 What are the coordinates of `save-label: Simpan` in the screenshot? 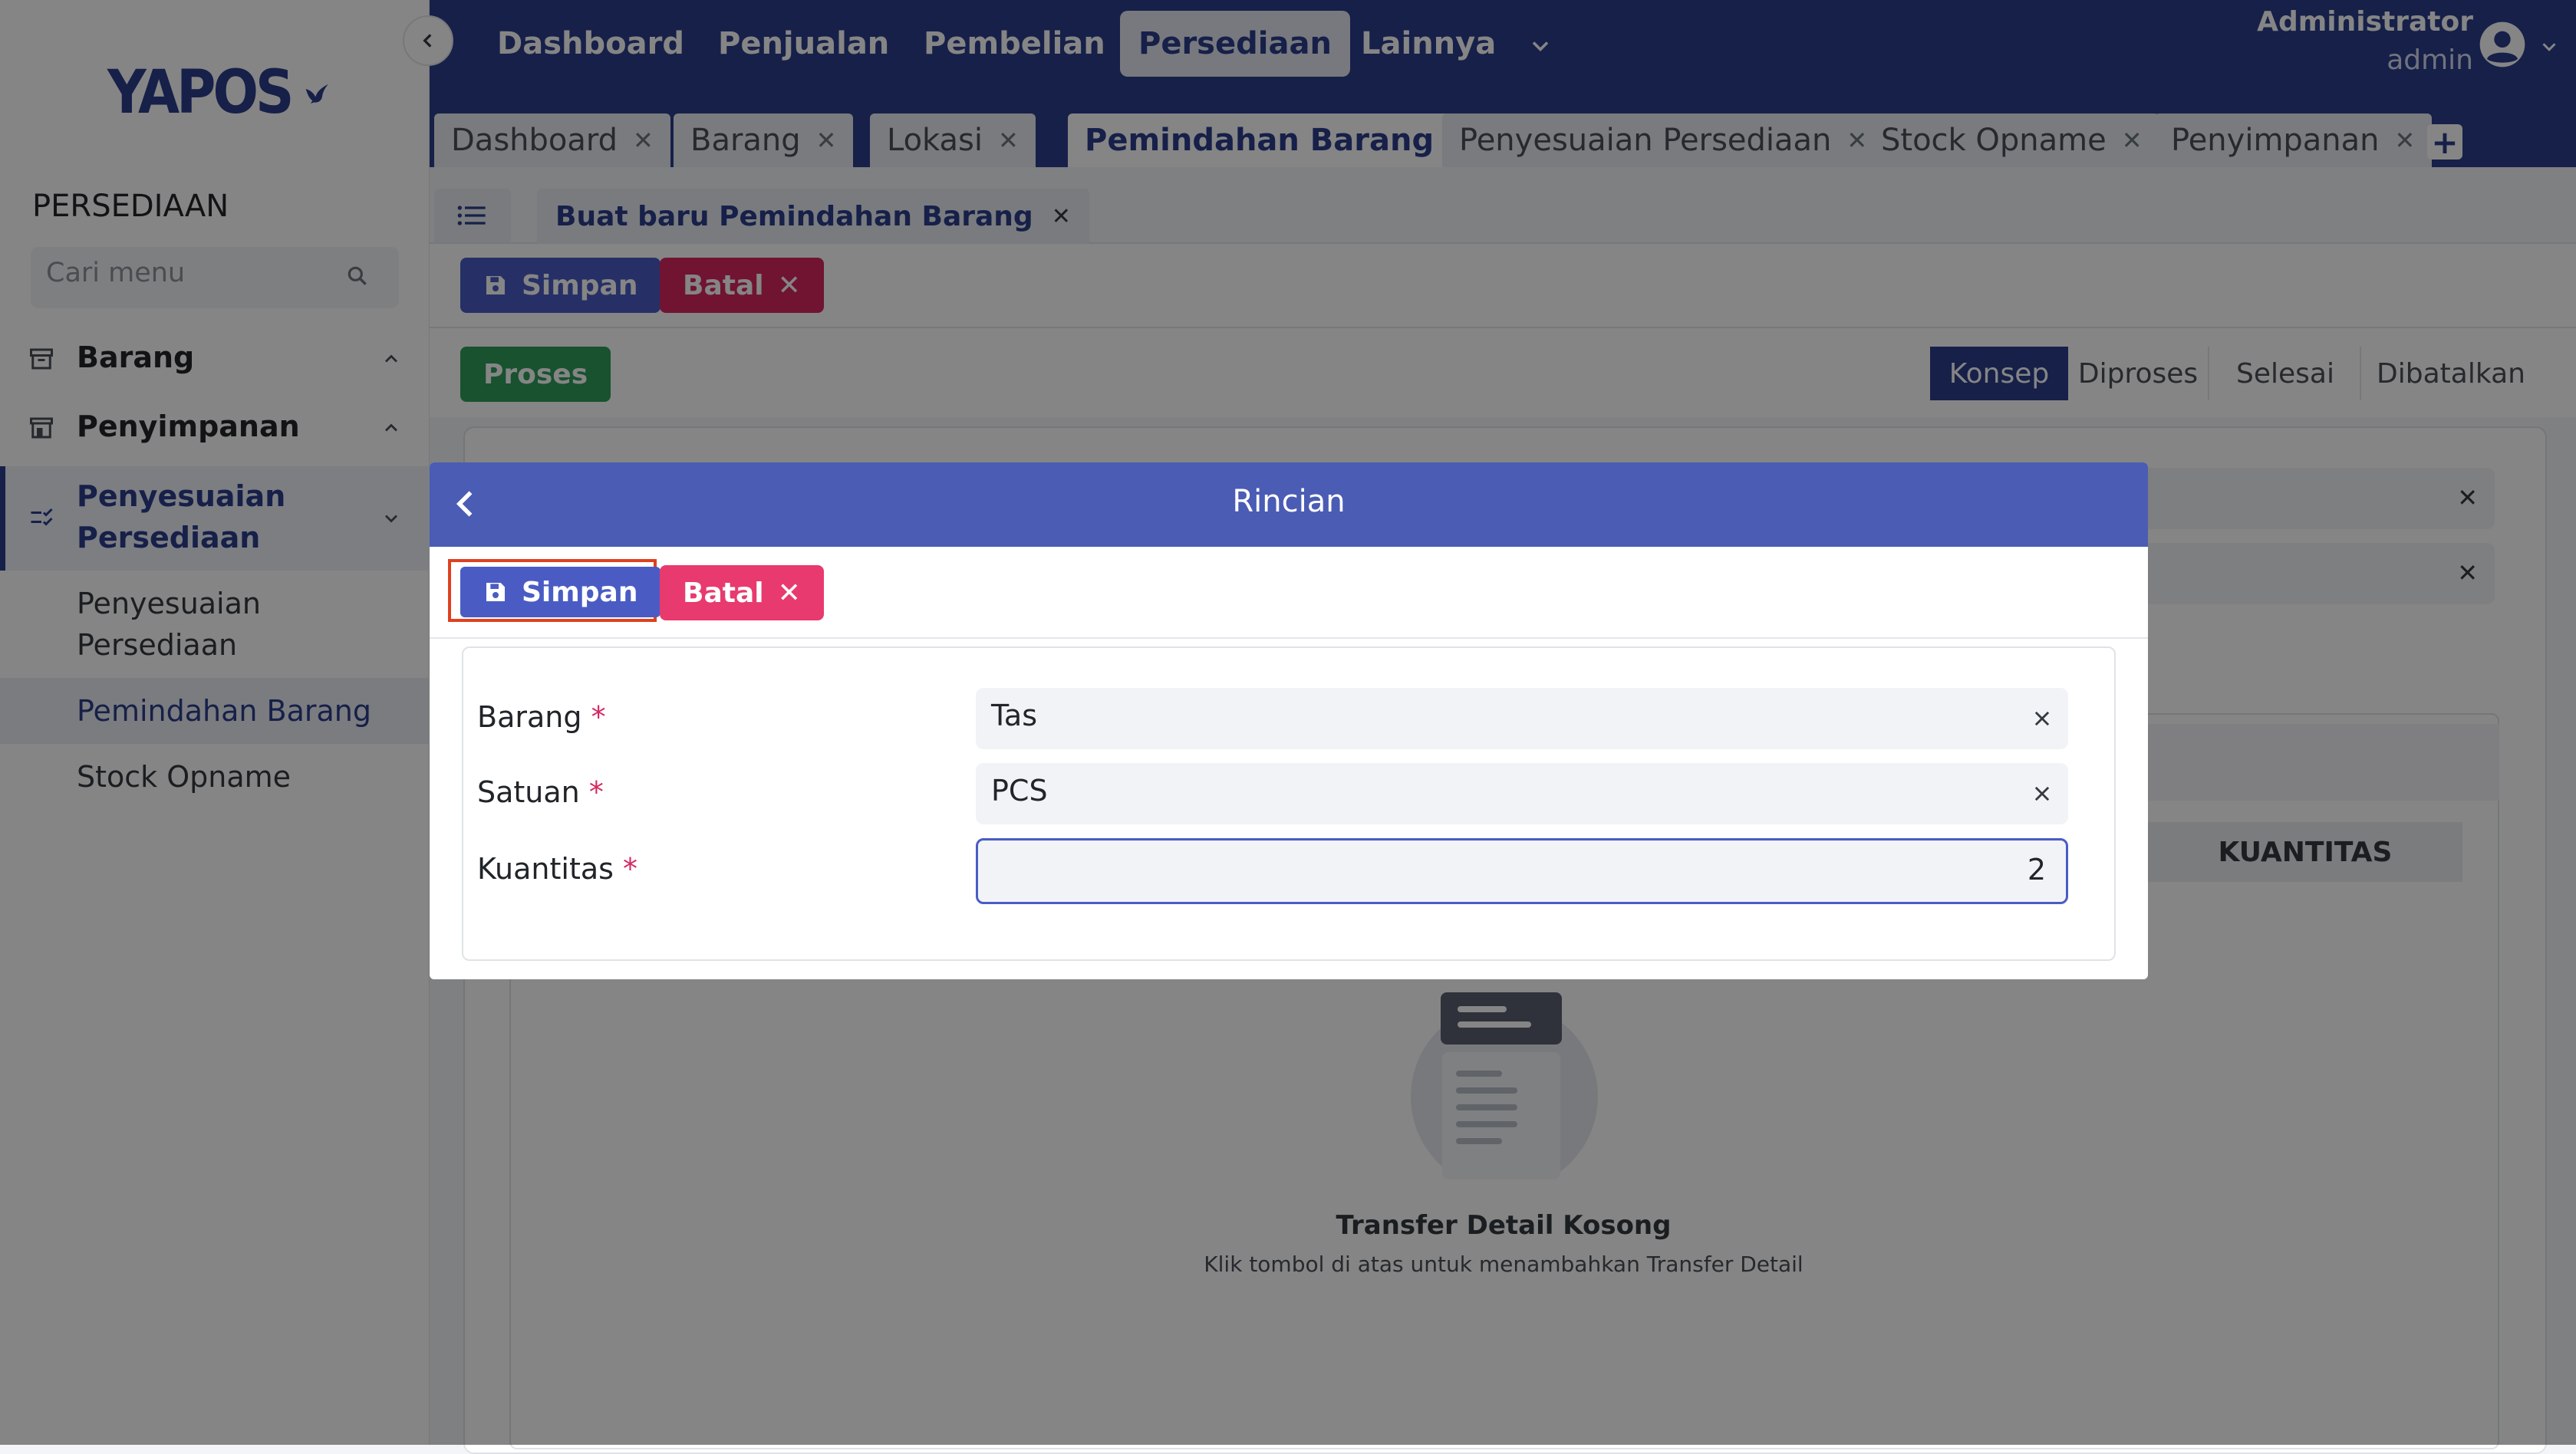 It's located at (580, 592).